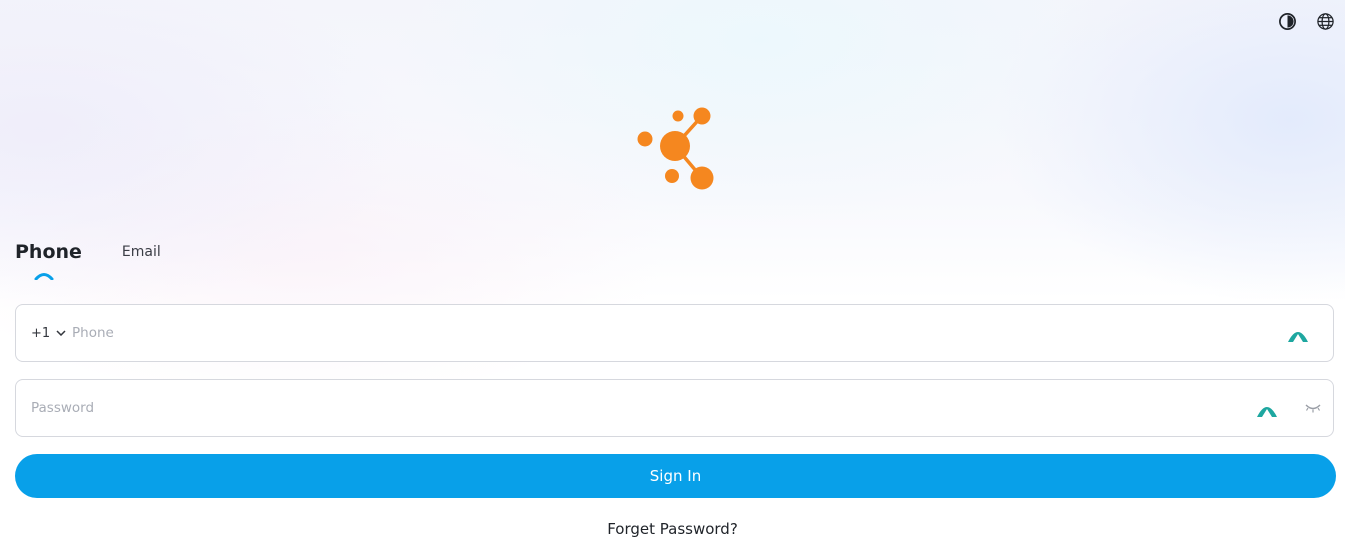 This screenshot has width=1345, height=558. Describe the element at coordinates (672, 529) in the screenshot. I see `forget-password-link: Forget Password?` at that location.